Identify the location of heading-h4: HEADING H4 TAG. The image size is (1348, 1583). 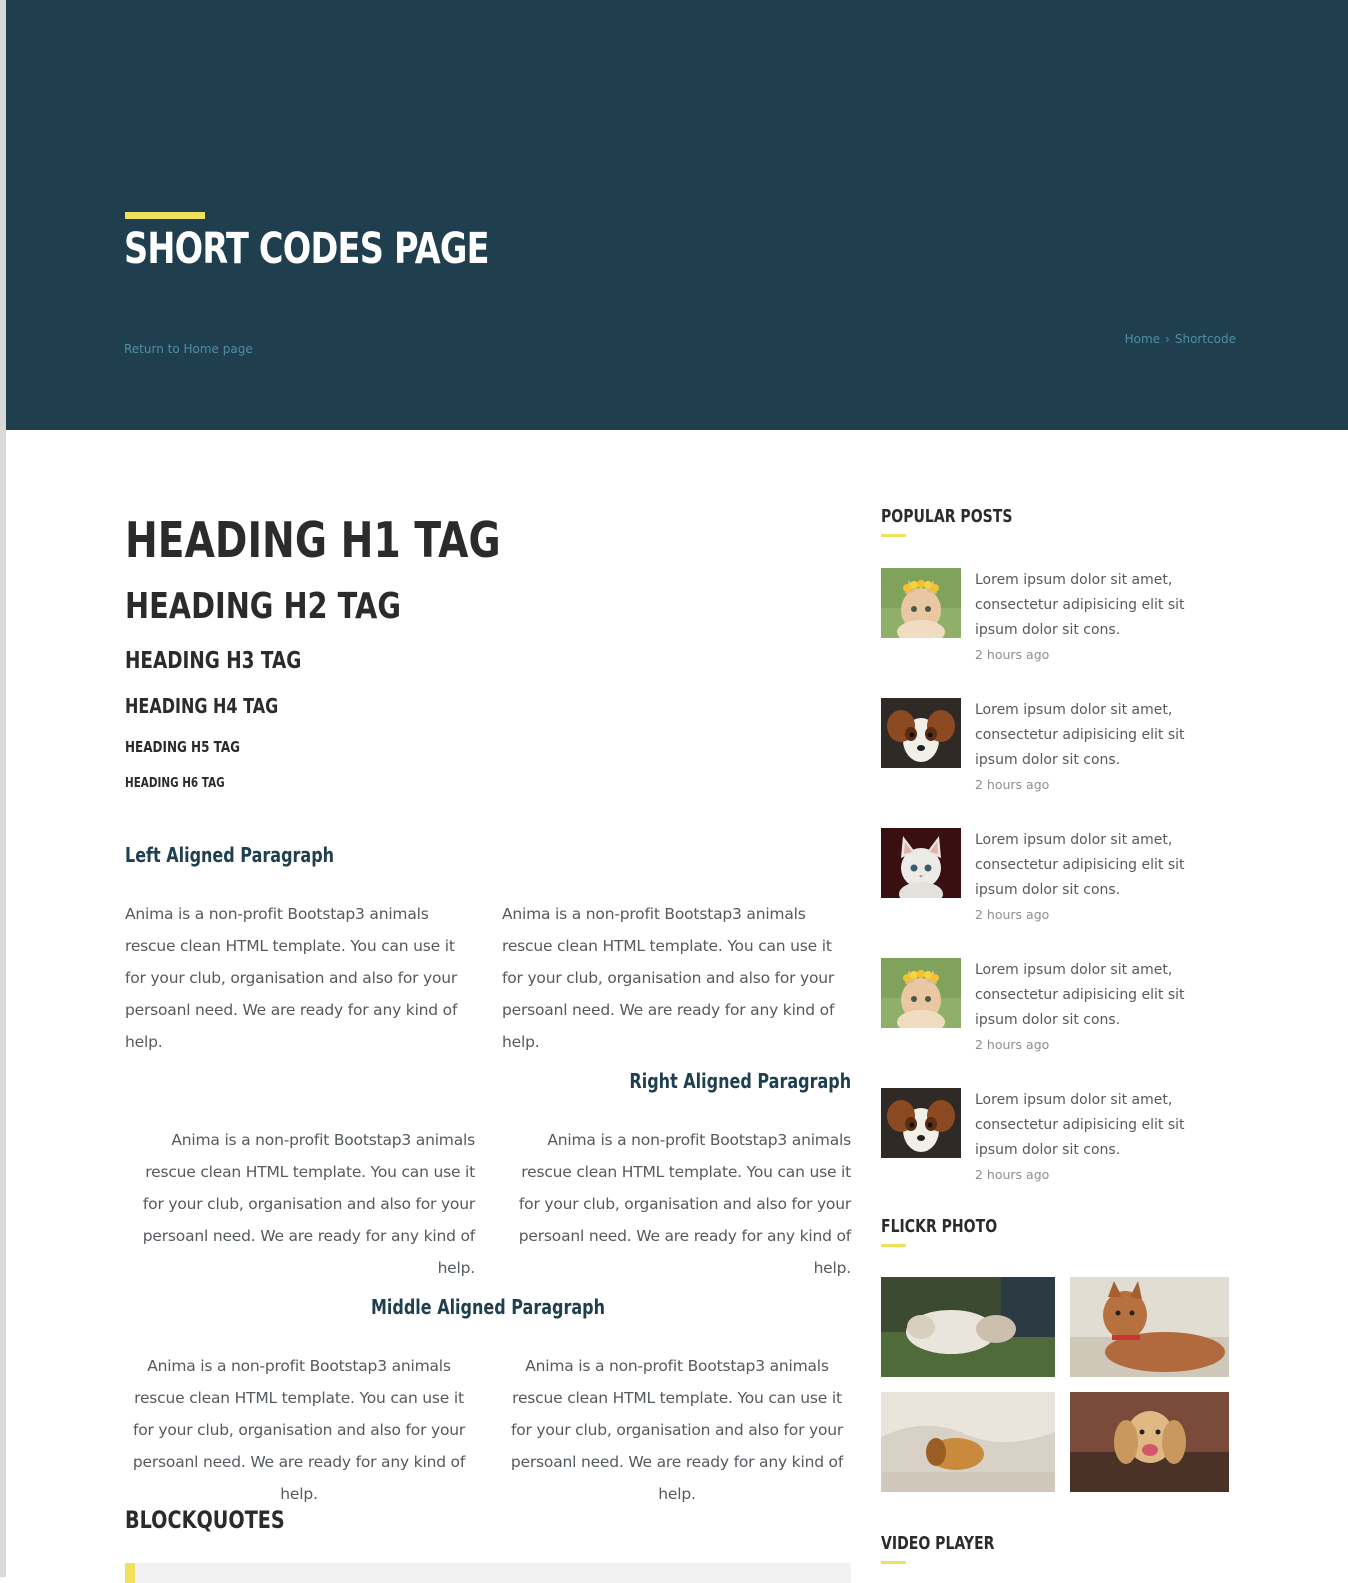
(202, 706).